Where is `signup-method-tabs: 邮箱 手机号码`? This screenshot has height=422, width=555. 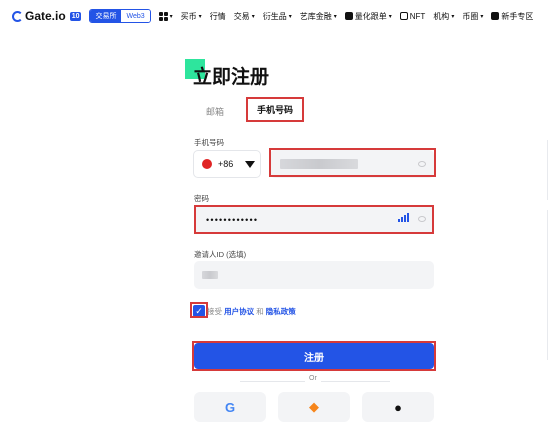
signup-method-tabs: 邮箱 手机号码 is located at coordinates (248, 109).